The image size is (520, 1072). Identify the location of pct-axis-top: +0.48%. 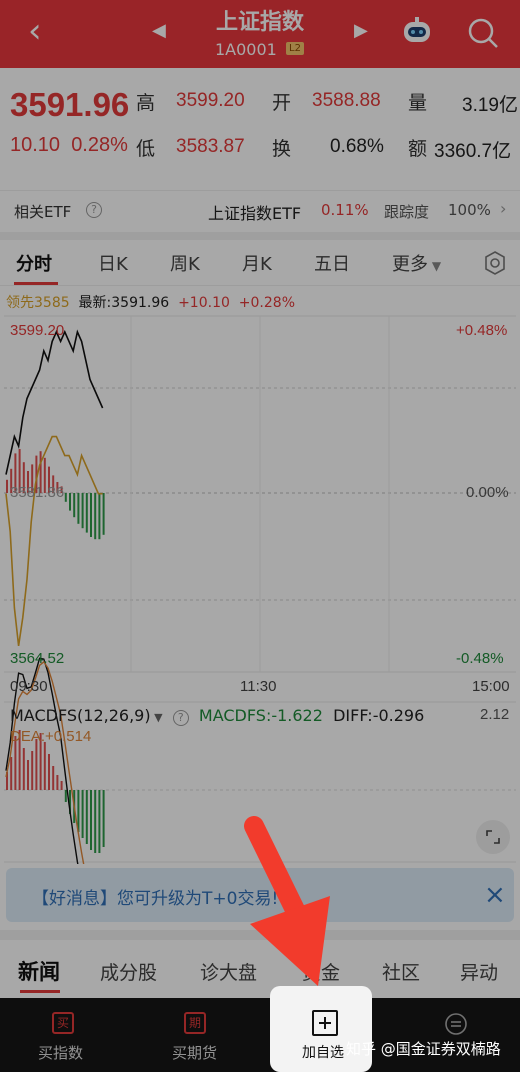
(482, 330).